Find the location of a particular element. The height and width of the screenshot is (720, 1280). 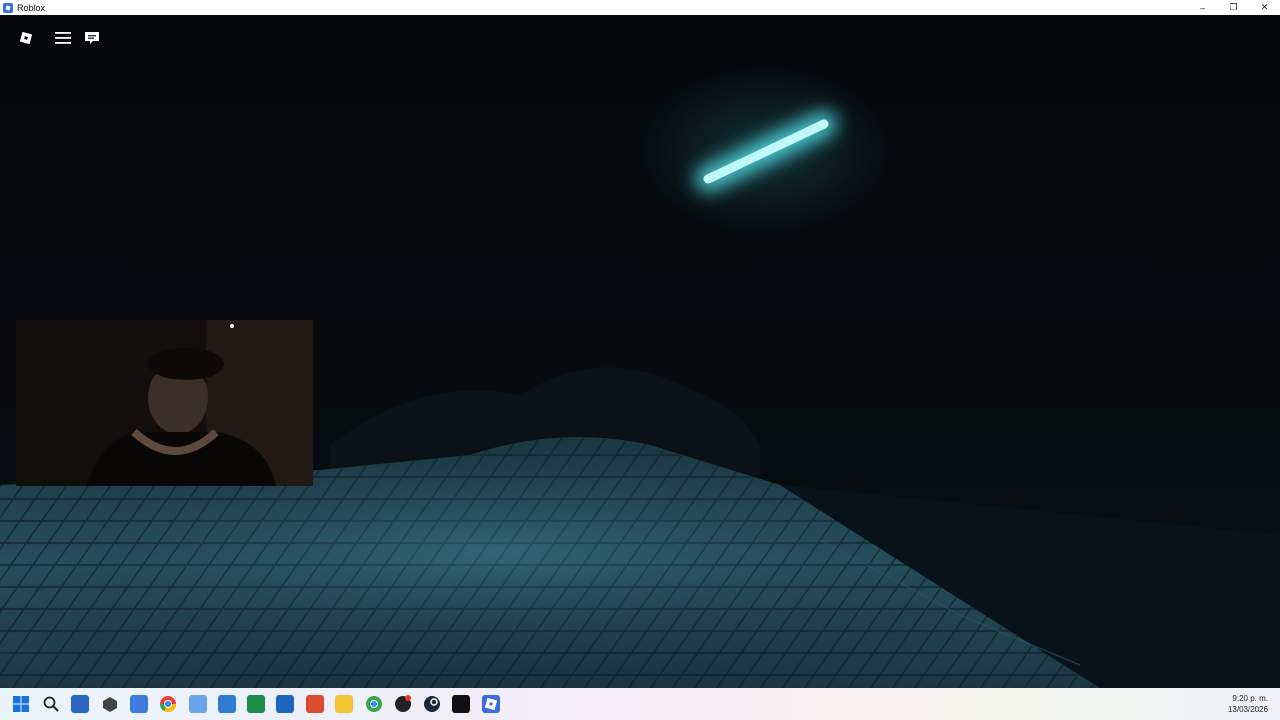

roblox-app-icon is located at coordinates (8, 7).